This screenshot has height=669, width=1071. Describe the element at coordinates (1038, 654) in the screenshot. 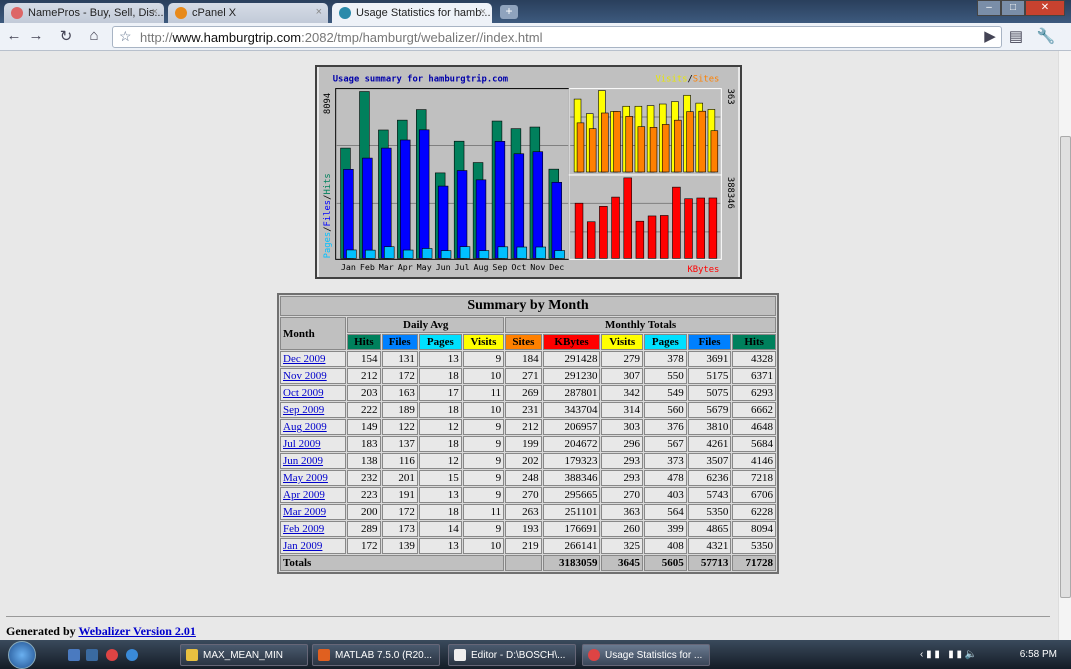

I see `clock: 6:58 PM` at that location.